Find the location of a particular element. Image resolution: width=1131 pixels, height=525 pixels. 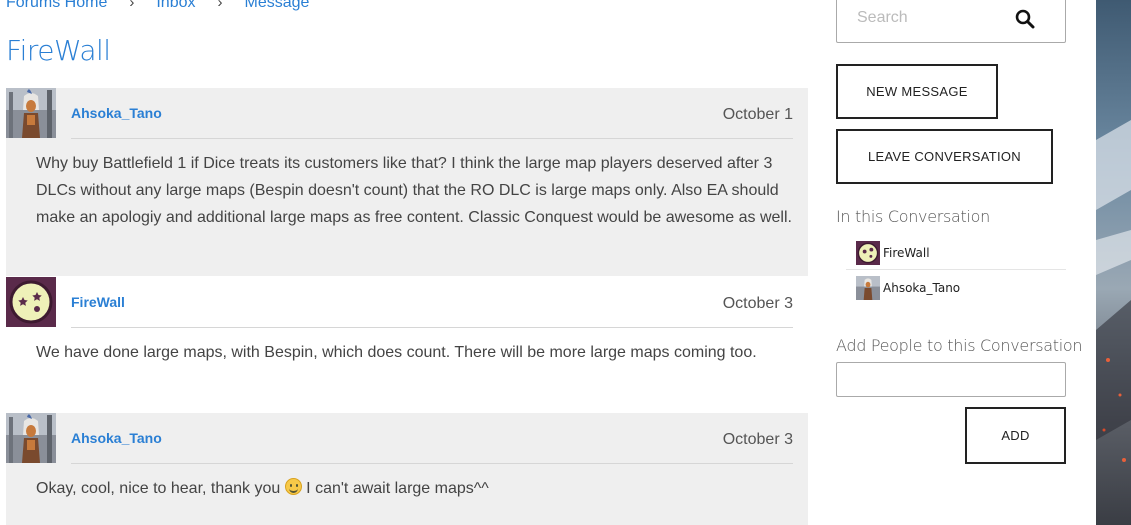

leave-conversation-button: LEAVE CONVERSATION is located at coordinates (944, 156).